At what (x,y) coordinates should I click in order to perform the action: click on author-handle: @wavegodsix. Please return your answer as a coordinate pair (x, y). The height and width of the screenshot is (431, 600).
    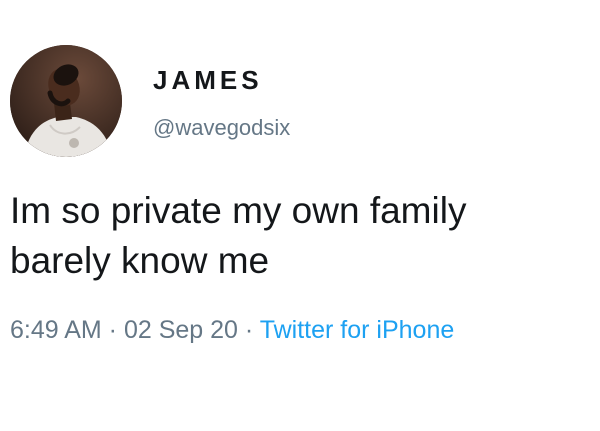
    Looking at the image, I should click on (221, 128).